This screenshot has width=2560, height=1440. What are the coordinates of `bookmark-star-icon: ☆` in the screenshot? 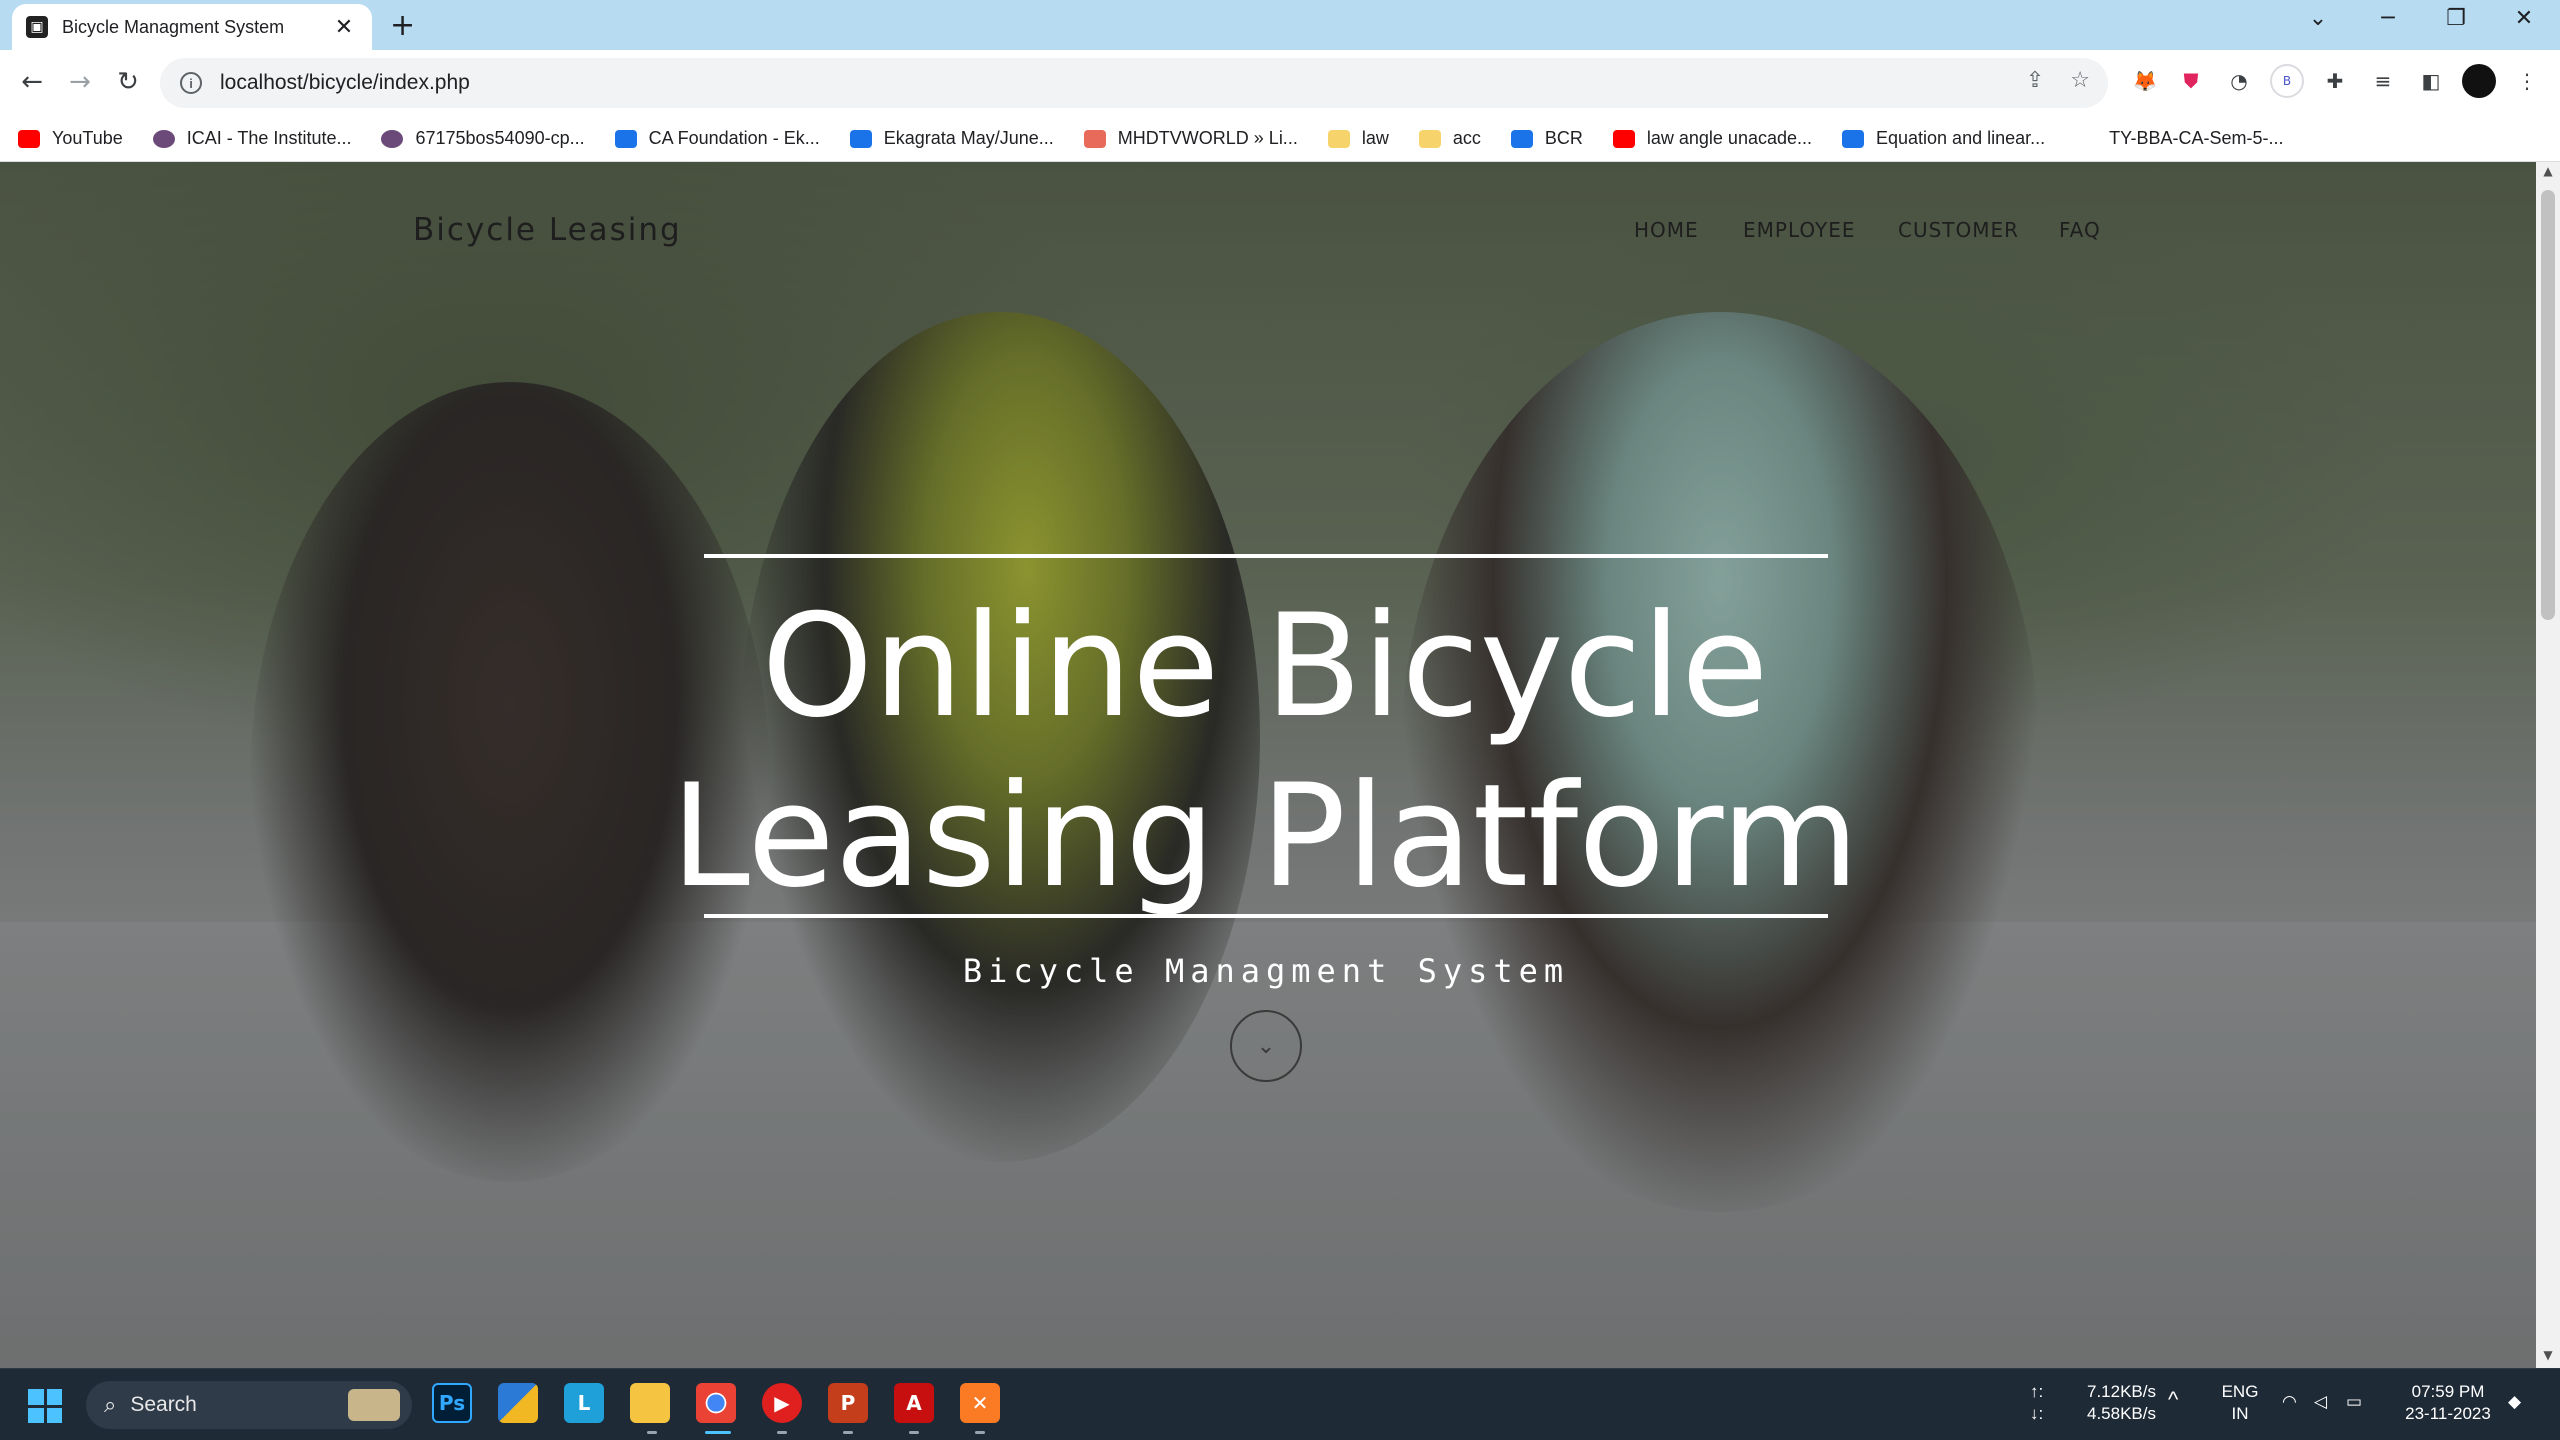 It's located at (2080, 80).